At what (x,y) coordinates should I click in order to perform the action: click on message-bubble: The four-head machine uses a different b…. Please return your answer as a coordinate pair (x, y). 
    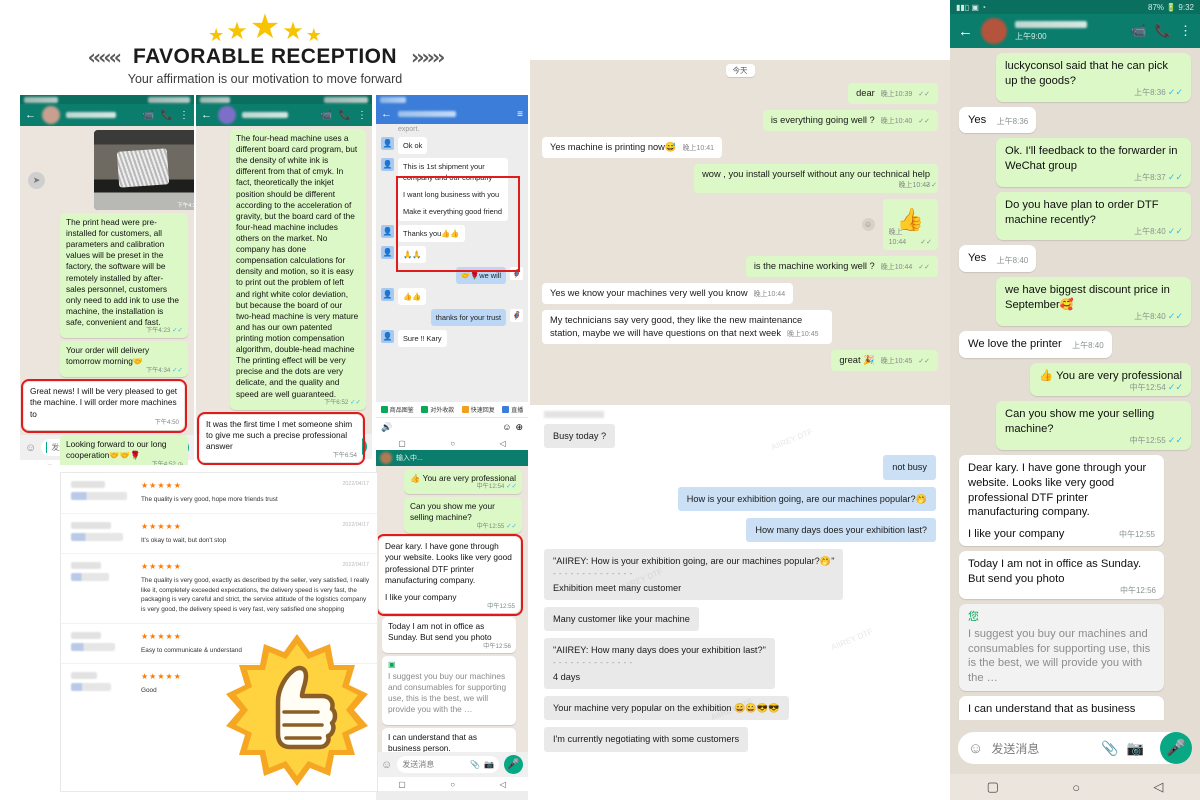
    Looking at the image, I should click on (298, 269).